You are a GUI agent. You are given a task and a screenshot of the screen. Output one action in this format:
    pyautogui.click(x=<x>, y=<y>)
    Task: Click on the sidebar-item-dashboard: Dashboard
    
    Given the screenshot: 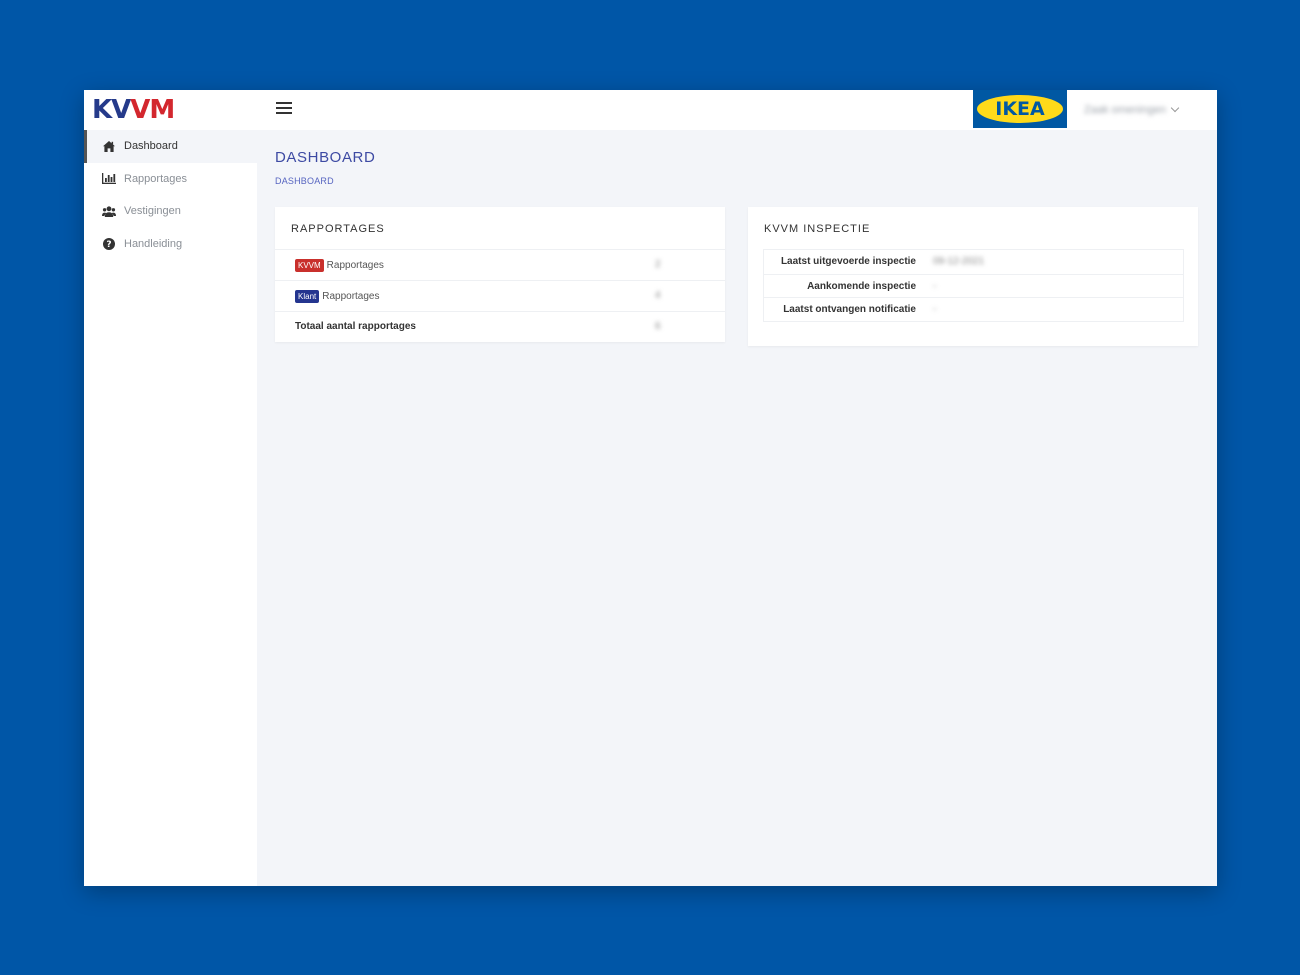 What is the action you would take?
    pyautogui.click(x=170, y=146)
    